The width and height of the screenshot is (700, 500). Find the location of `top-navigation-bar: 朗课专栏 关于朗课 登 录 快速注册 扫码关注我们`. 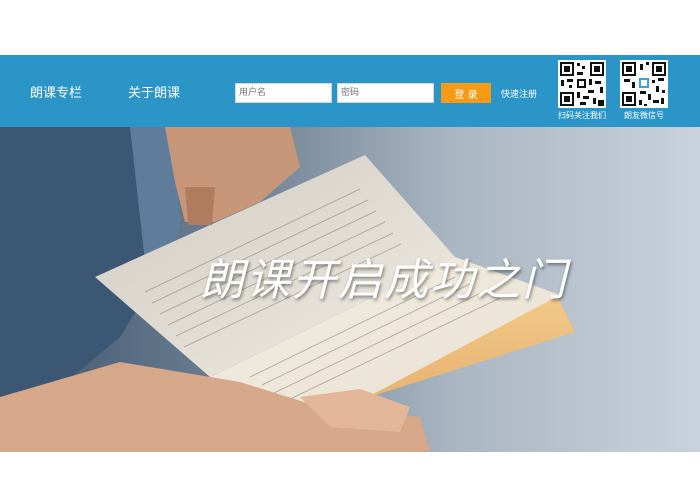

top-navigation-bar: 朗课专栏 关于朗课 登 录 快速注册 扫码关注我们 is located at coordinates (350, 91).